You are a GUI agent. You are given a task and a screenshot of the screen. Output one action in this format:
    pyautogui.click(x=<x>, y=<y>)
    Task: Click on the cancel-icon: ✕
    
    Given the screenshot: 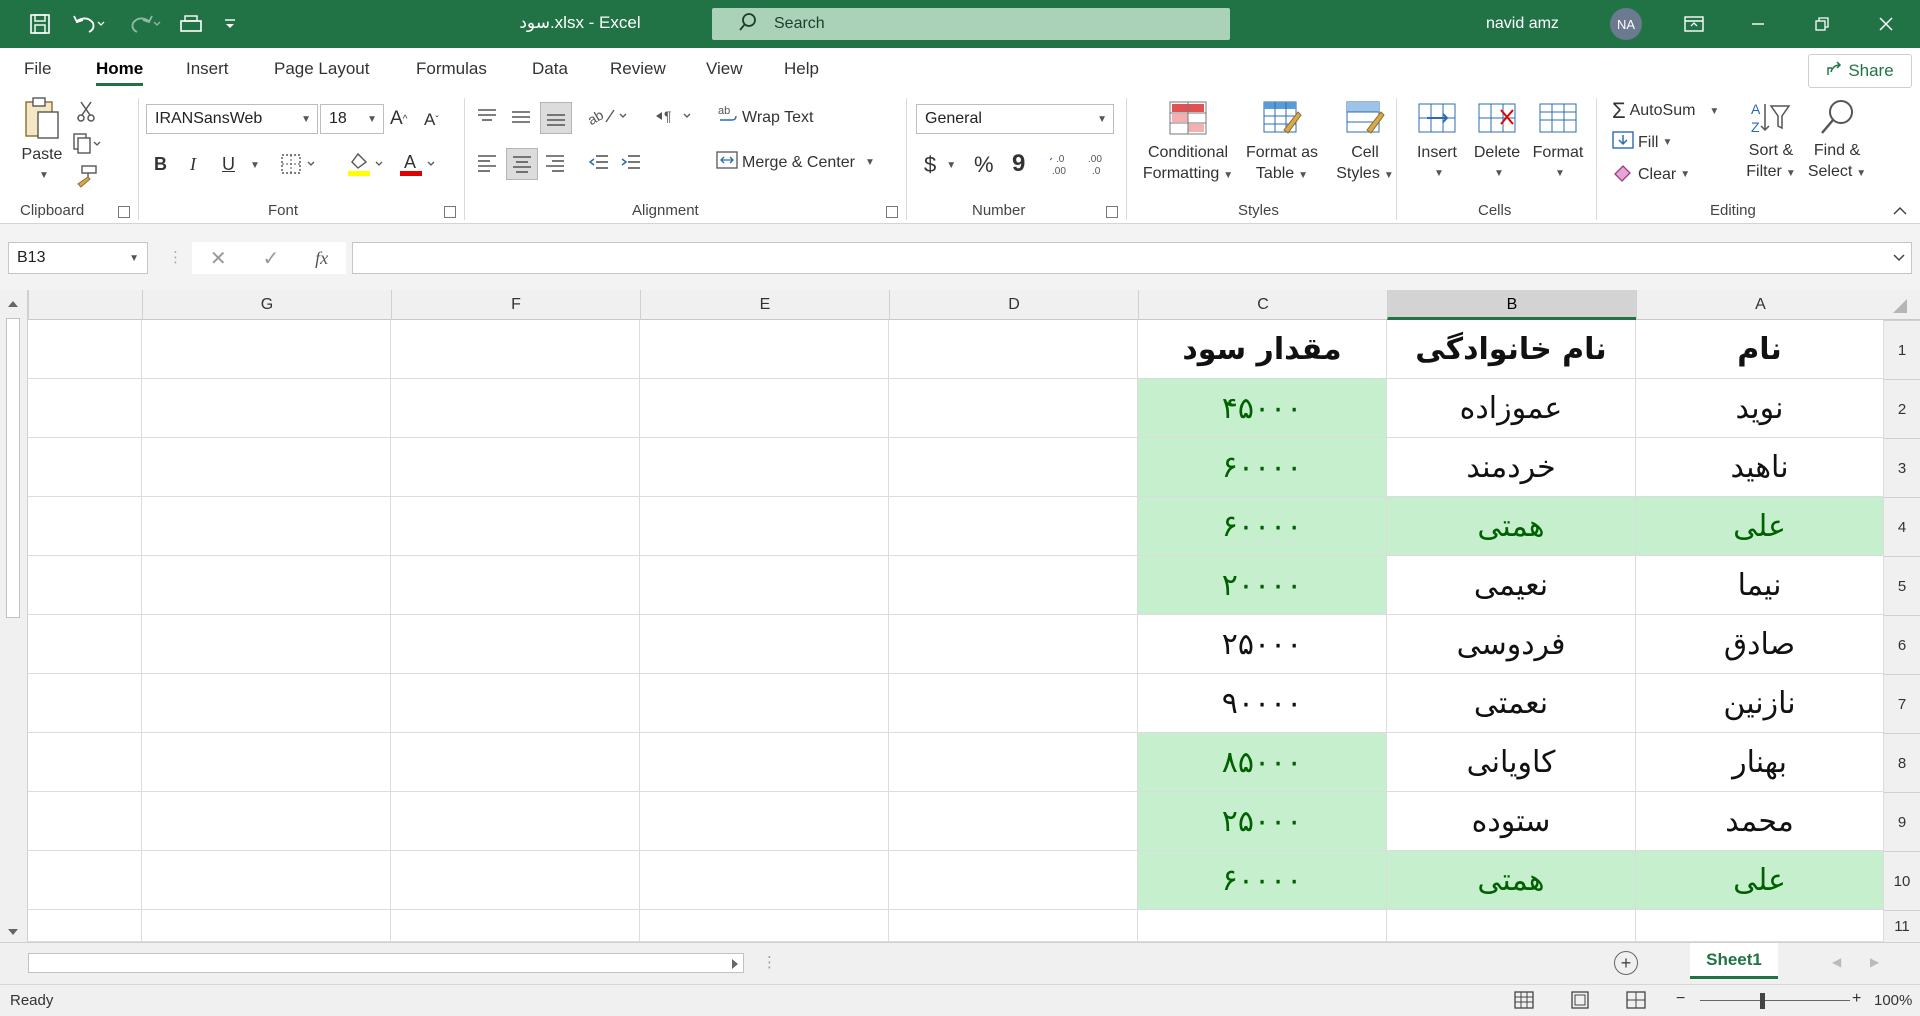 What is the action you would take?
    pyautogui.click(x=218, y=258)
    